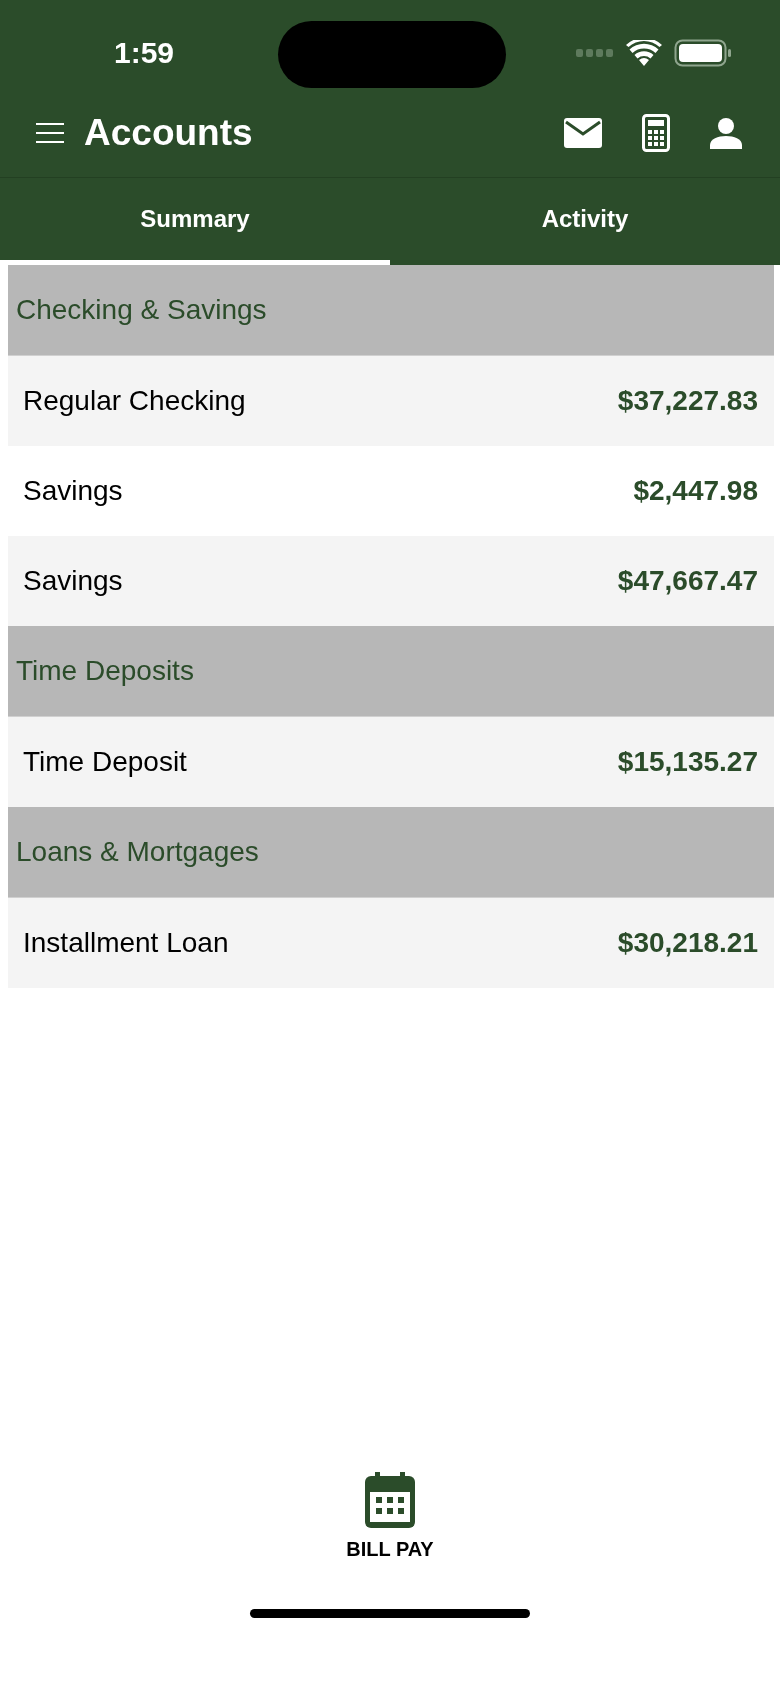 This screenshot has height=1691, width=780. Describe the element at coordinates (144, 53) in the screenshot. I see `status-time: 1:59` at that location.